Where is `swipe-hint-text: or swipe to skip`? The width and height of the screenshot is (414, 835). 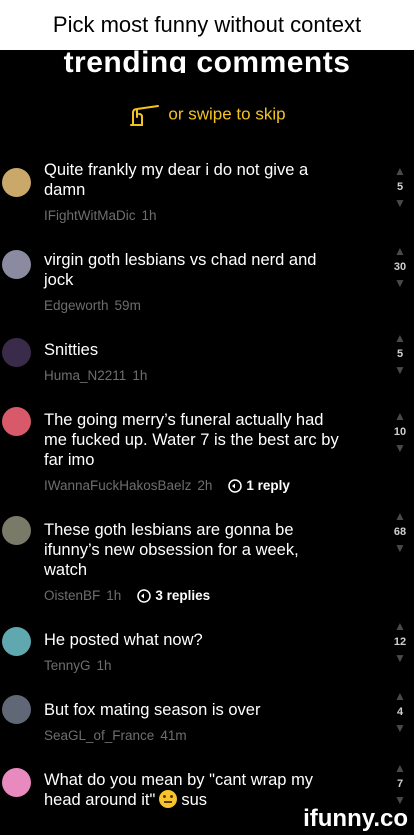
swipe-hint-text: or swipe to skip is located at coordinates (227, 114).